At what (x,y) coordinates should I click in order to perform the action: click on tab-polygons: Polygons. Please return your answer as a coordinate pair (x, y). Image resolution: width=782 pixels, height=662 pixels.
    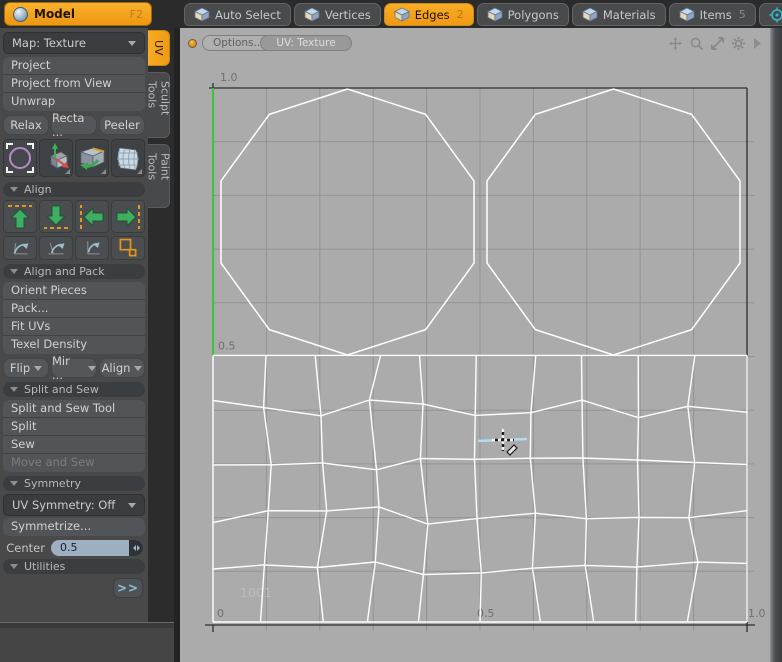
    Looking at the image, I should click on (522, 14).